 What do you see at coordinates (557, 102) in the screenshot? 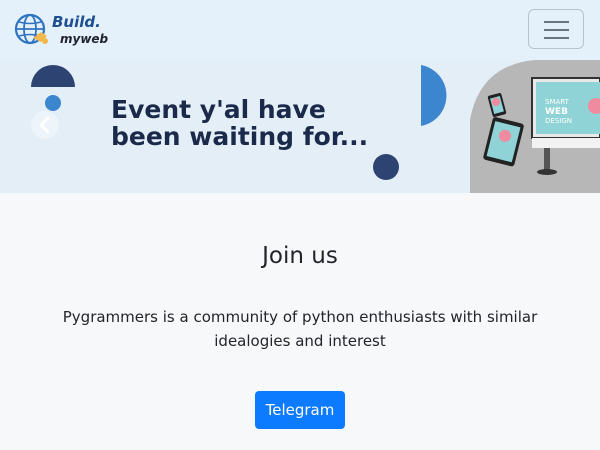
I see `image-text-1: SMART` at bounding box center [557, 102].